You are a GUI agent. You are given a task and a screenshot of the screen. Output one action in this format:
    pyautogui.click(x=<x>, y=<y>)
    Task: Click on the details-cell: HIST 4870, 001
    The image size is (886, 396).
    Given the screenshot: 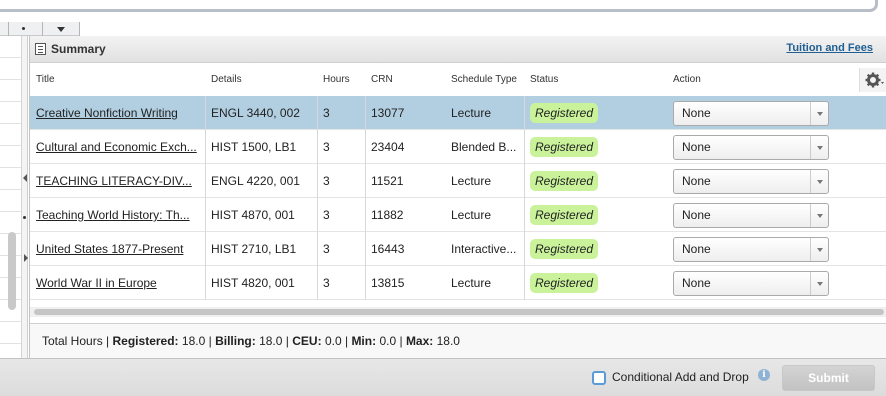 What is the action you would take?
    pyautogui.click(x=253, y=215)
    